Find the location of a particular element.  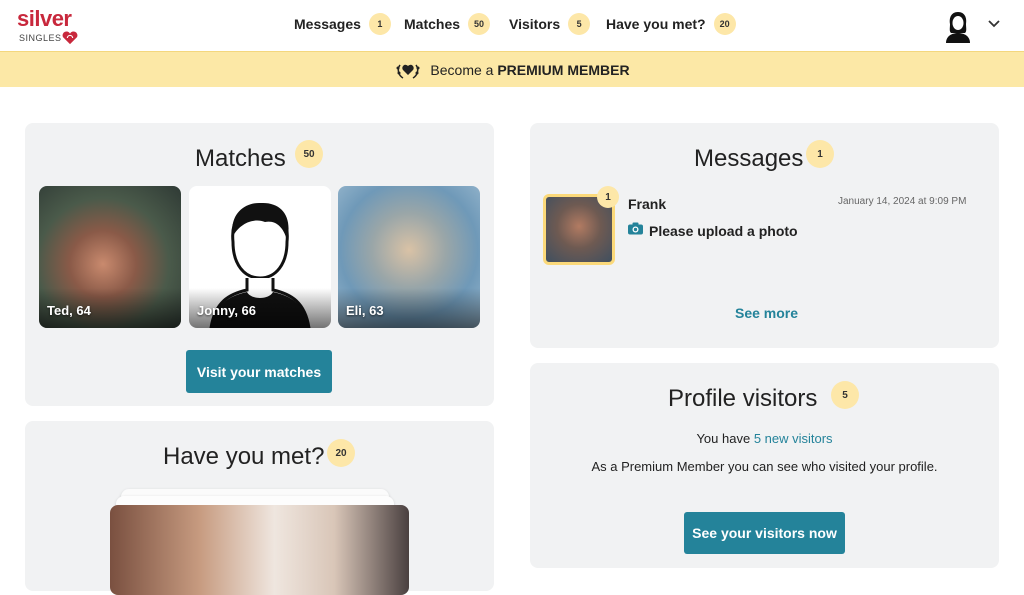

silver-singles-logo: silver SINGLES is located at coordinates (52, 26).